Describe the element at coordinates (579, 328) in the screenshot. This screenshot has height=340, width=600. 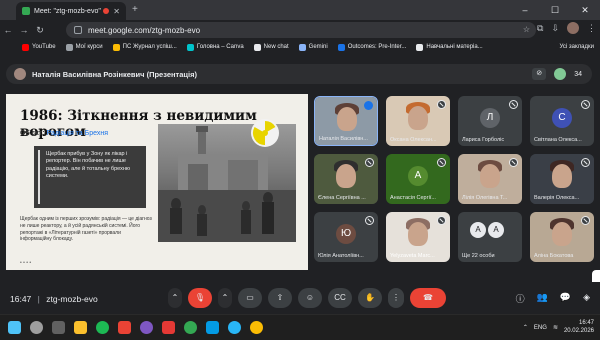
I see `system-clock: 16:47 20.02.2026` at that location.